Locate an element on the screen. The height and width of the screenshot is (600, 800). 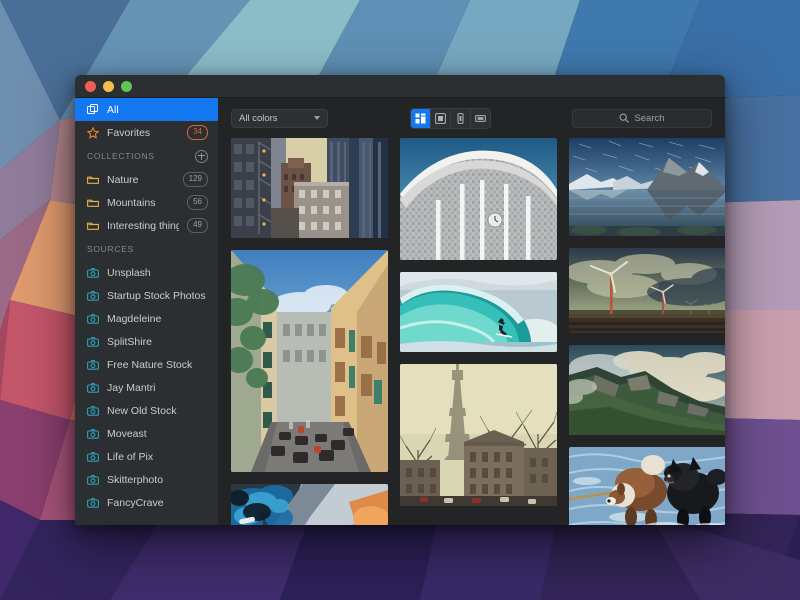
portrait-icon is located at coordinates (460, 118).